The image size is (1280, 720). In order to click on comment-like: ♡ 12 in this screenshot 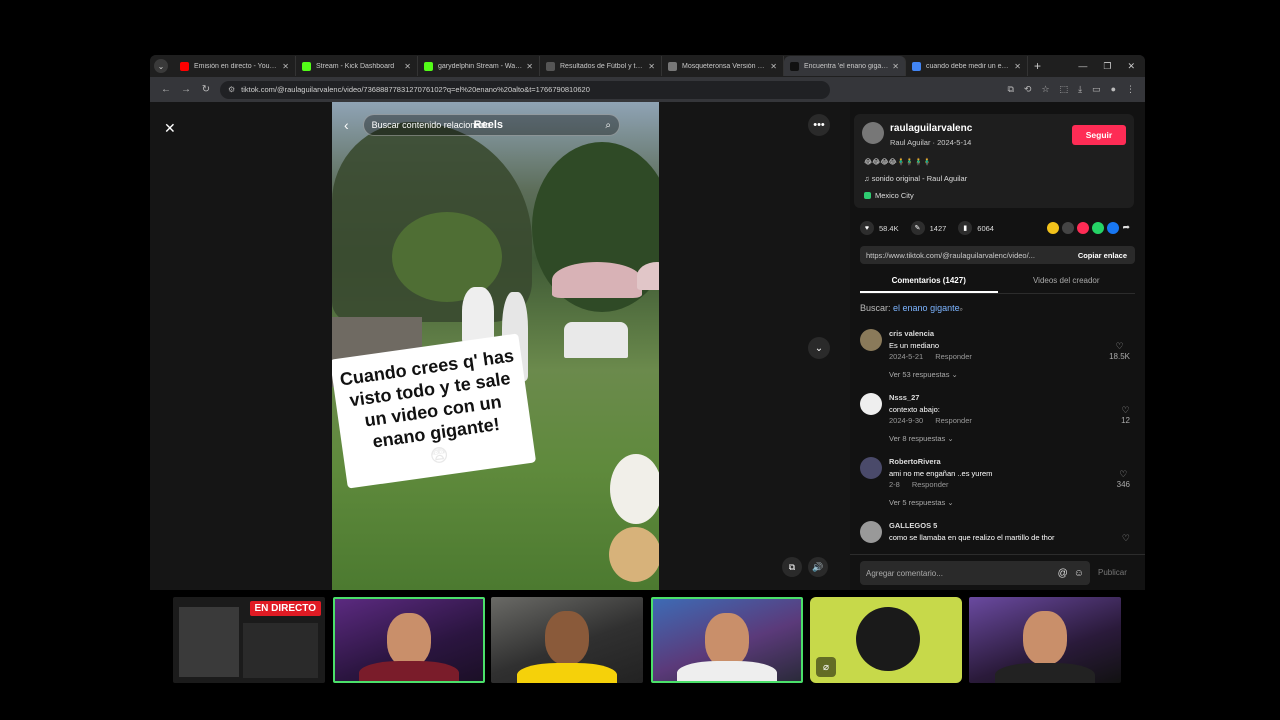, I will do `click(1125, 415)`.